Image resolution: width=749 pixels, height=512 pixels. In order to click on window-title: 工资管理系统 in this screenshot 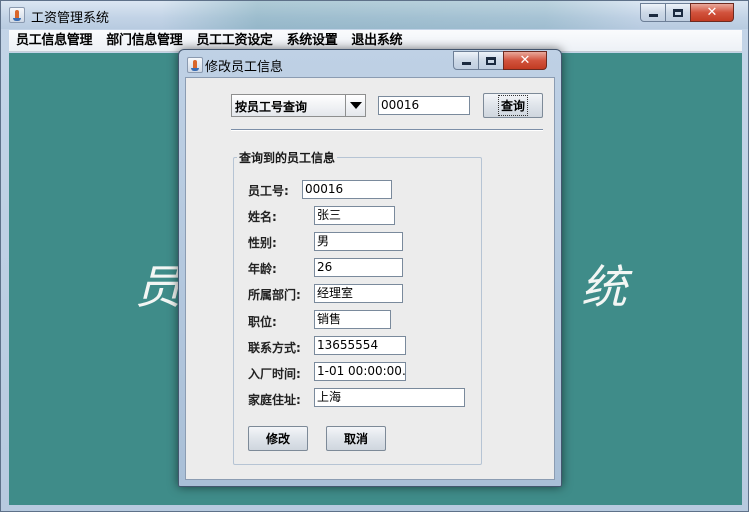, I will do `click(70, 18)`.